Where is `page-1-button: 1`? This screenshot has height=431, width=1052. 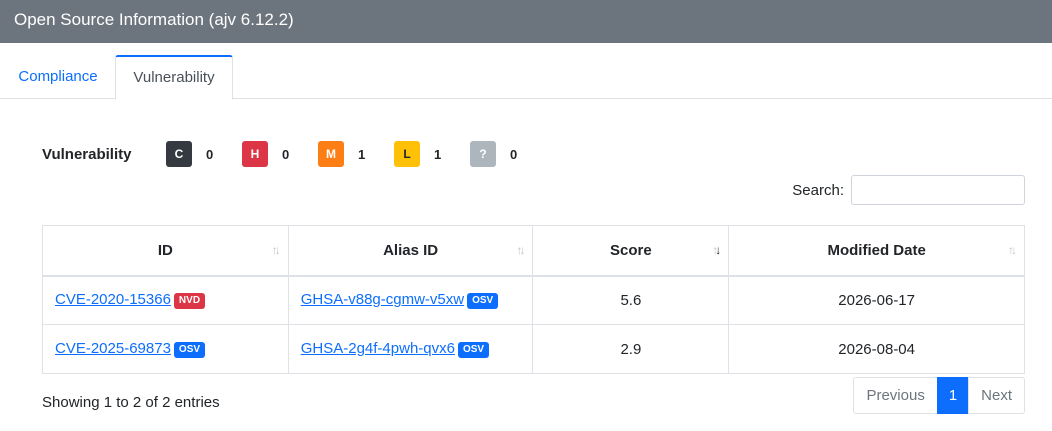
page-1-button: 1 is located at coordinates (953, 395).